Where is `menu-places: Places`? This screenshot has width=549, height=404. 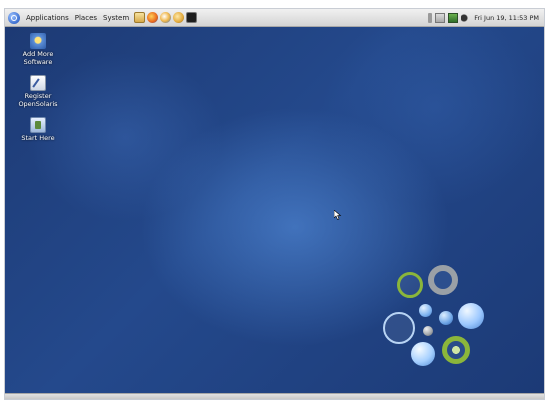 menu-places: Places is located at coordinates (86, 18).